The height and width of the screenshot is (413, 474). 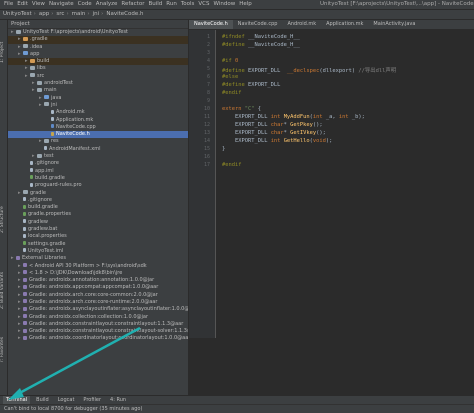 What do you see at coordinates (98, 62) in the screenshot?
I see `tree-item: ▸ build` at bounding box center [98, 62].